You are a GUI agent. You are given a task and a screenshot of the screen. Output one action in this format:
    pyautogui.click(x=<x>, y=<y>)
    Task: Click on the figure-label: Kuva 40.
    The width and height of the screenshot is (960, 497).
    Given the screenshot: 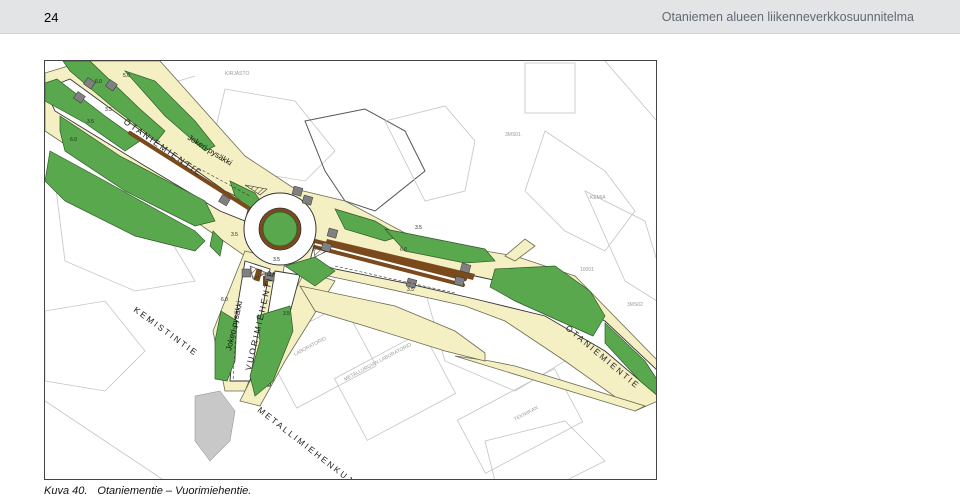 What is the action you would take?
    pyautogui.click(x=66, y=491)
    